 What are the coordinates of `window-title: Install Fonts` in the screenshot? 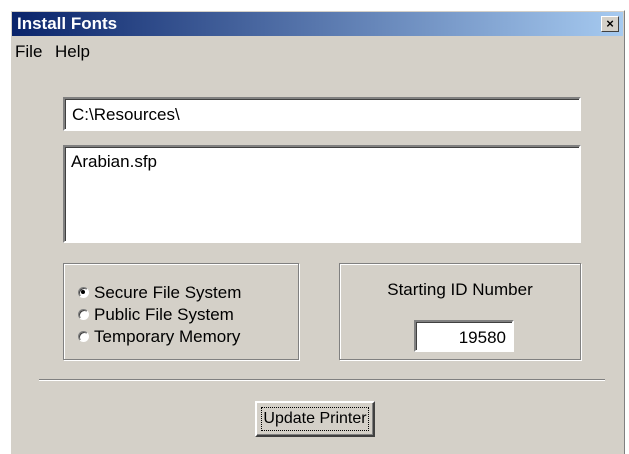 It's located at (67, 23).